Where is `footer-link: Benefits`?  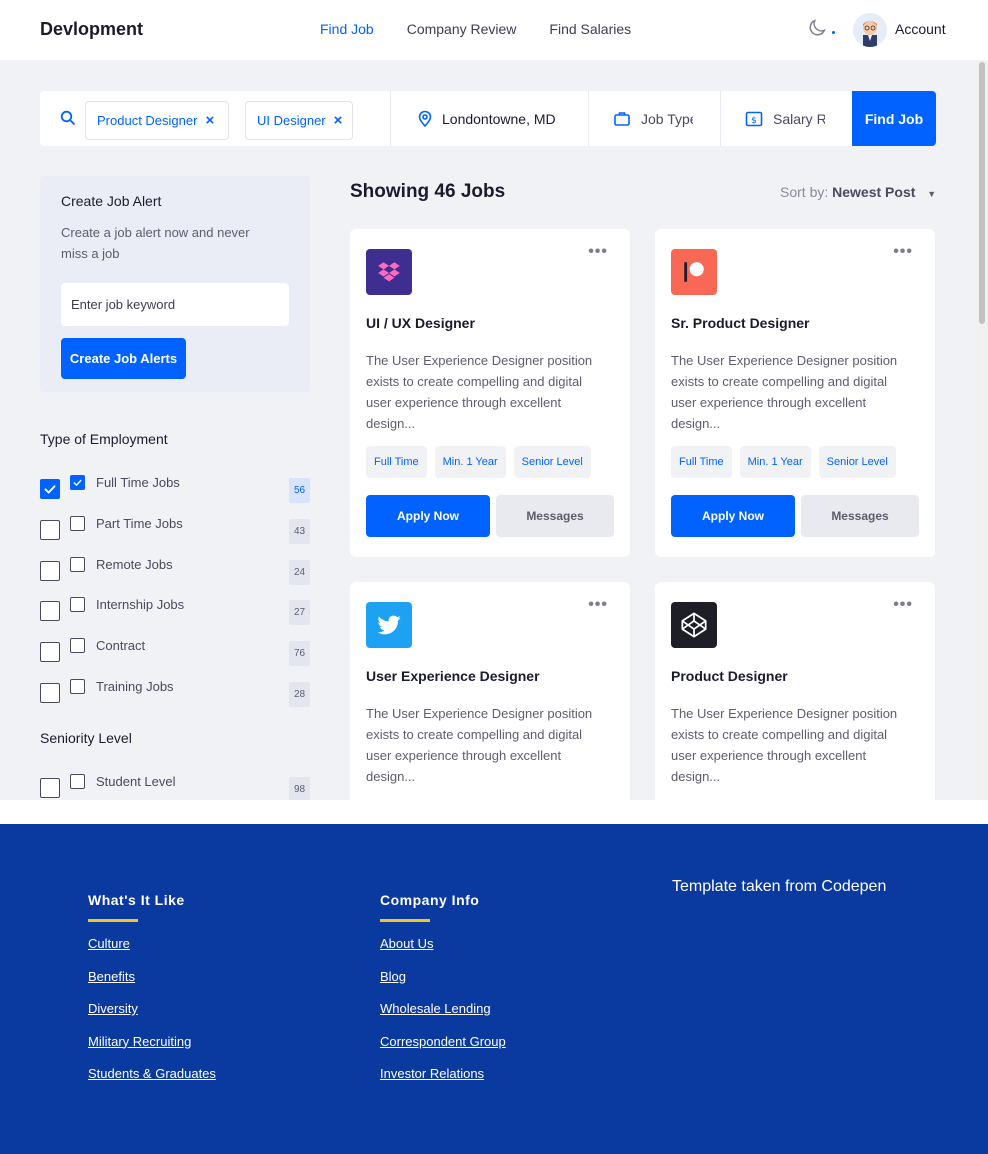
footer-link: Benefits is located at coordinates (111, 976).